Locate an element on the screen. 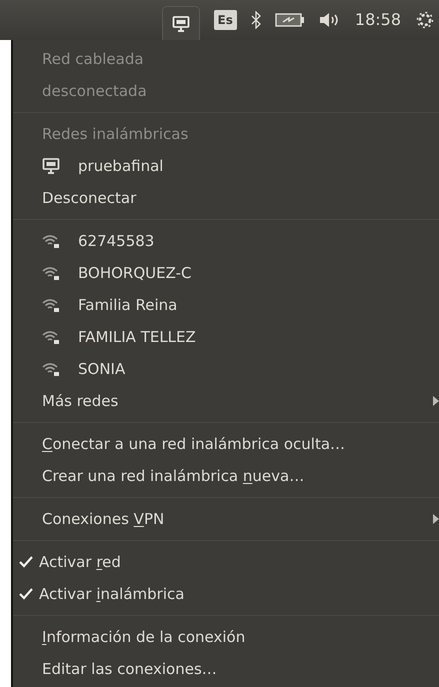  settings-icon is located at coordinates (425, 20).